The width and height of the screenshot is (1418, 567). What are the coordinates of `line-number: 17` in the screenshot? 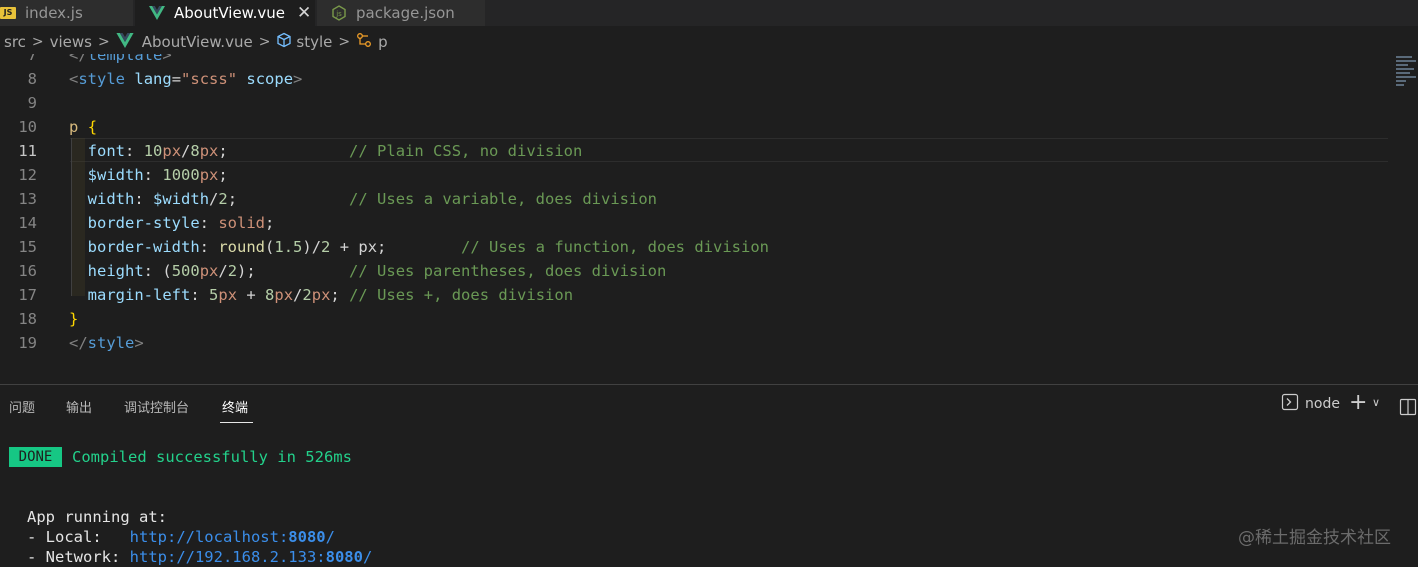 It's located at (27, 295).